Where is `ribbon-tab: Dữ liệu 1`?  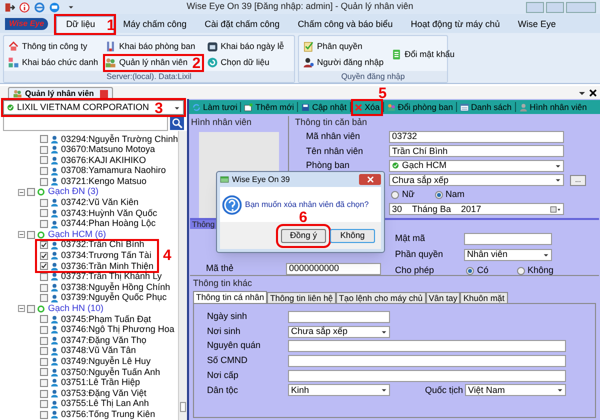 ribbon-tab: Dữ liệu 1 is located at coordinates (85, 24).